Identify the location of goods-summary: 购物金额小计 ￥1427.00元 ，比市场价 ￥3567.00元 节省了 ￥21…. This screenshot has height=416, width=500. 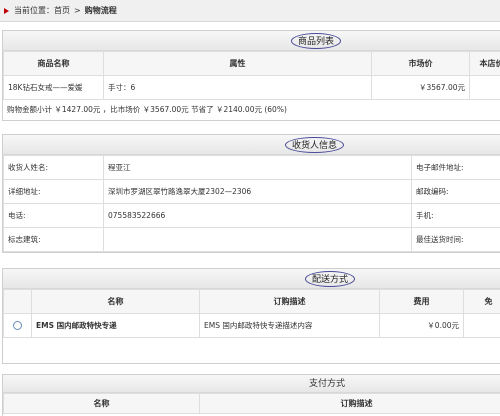
(147, 109).